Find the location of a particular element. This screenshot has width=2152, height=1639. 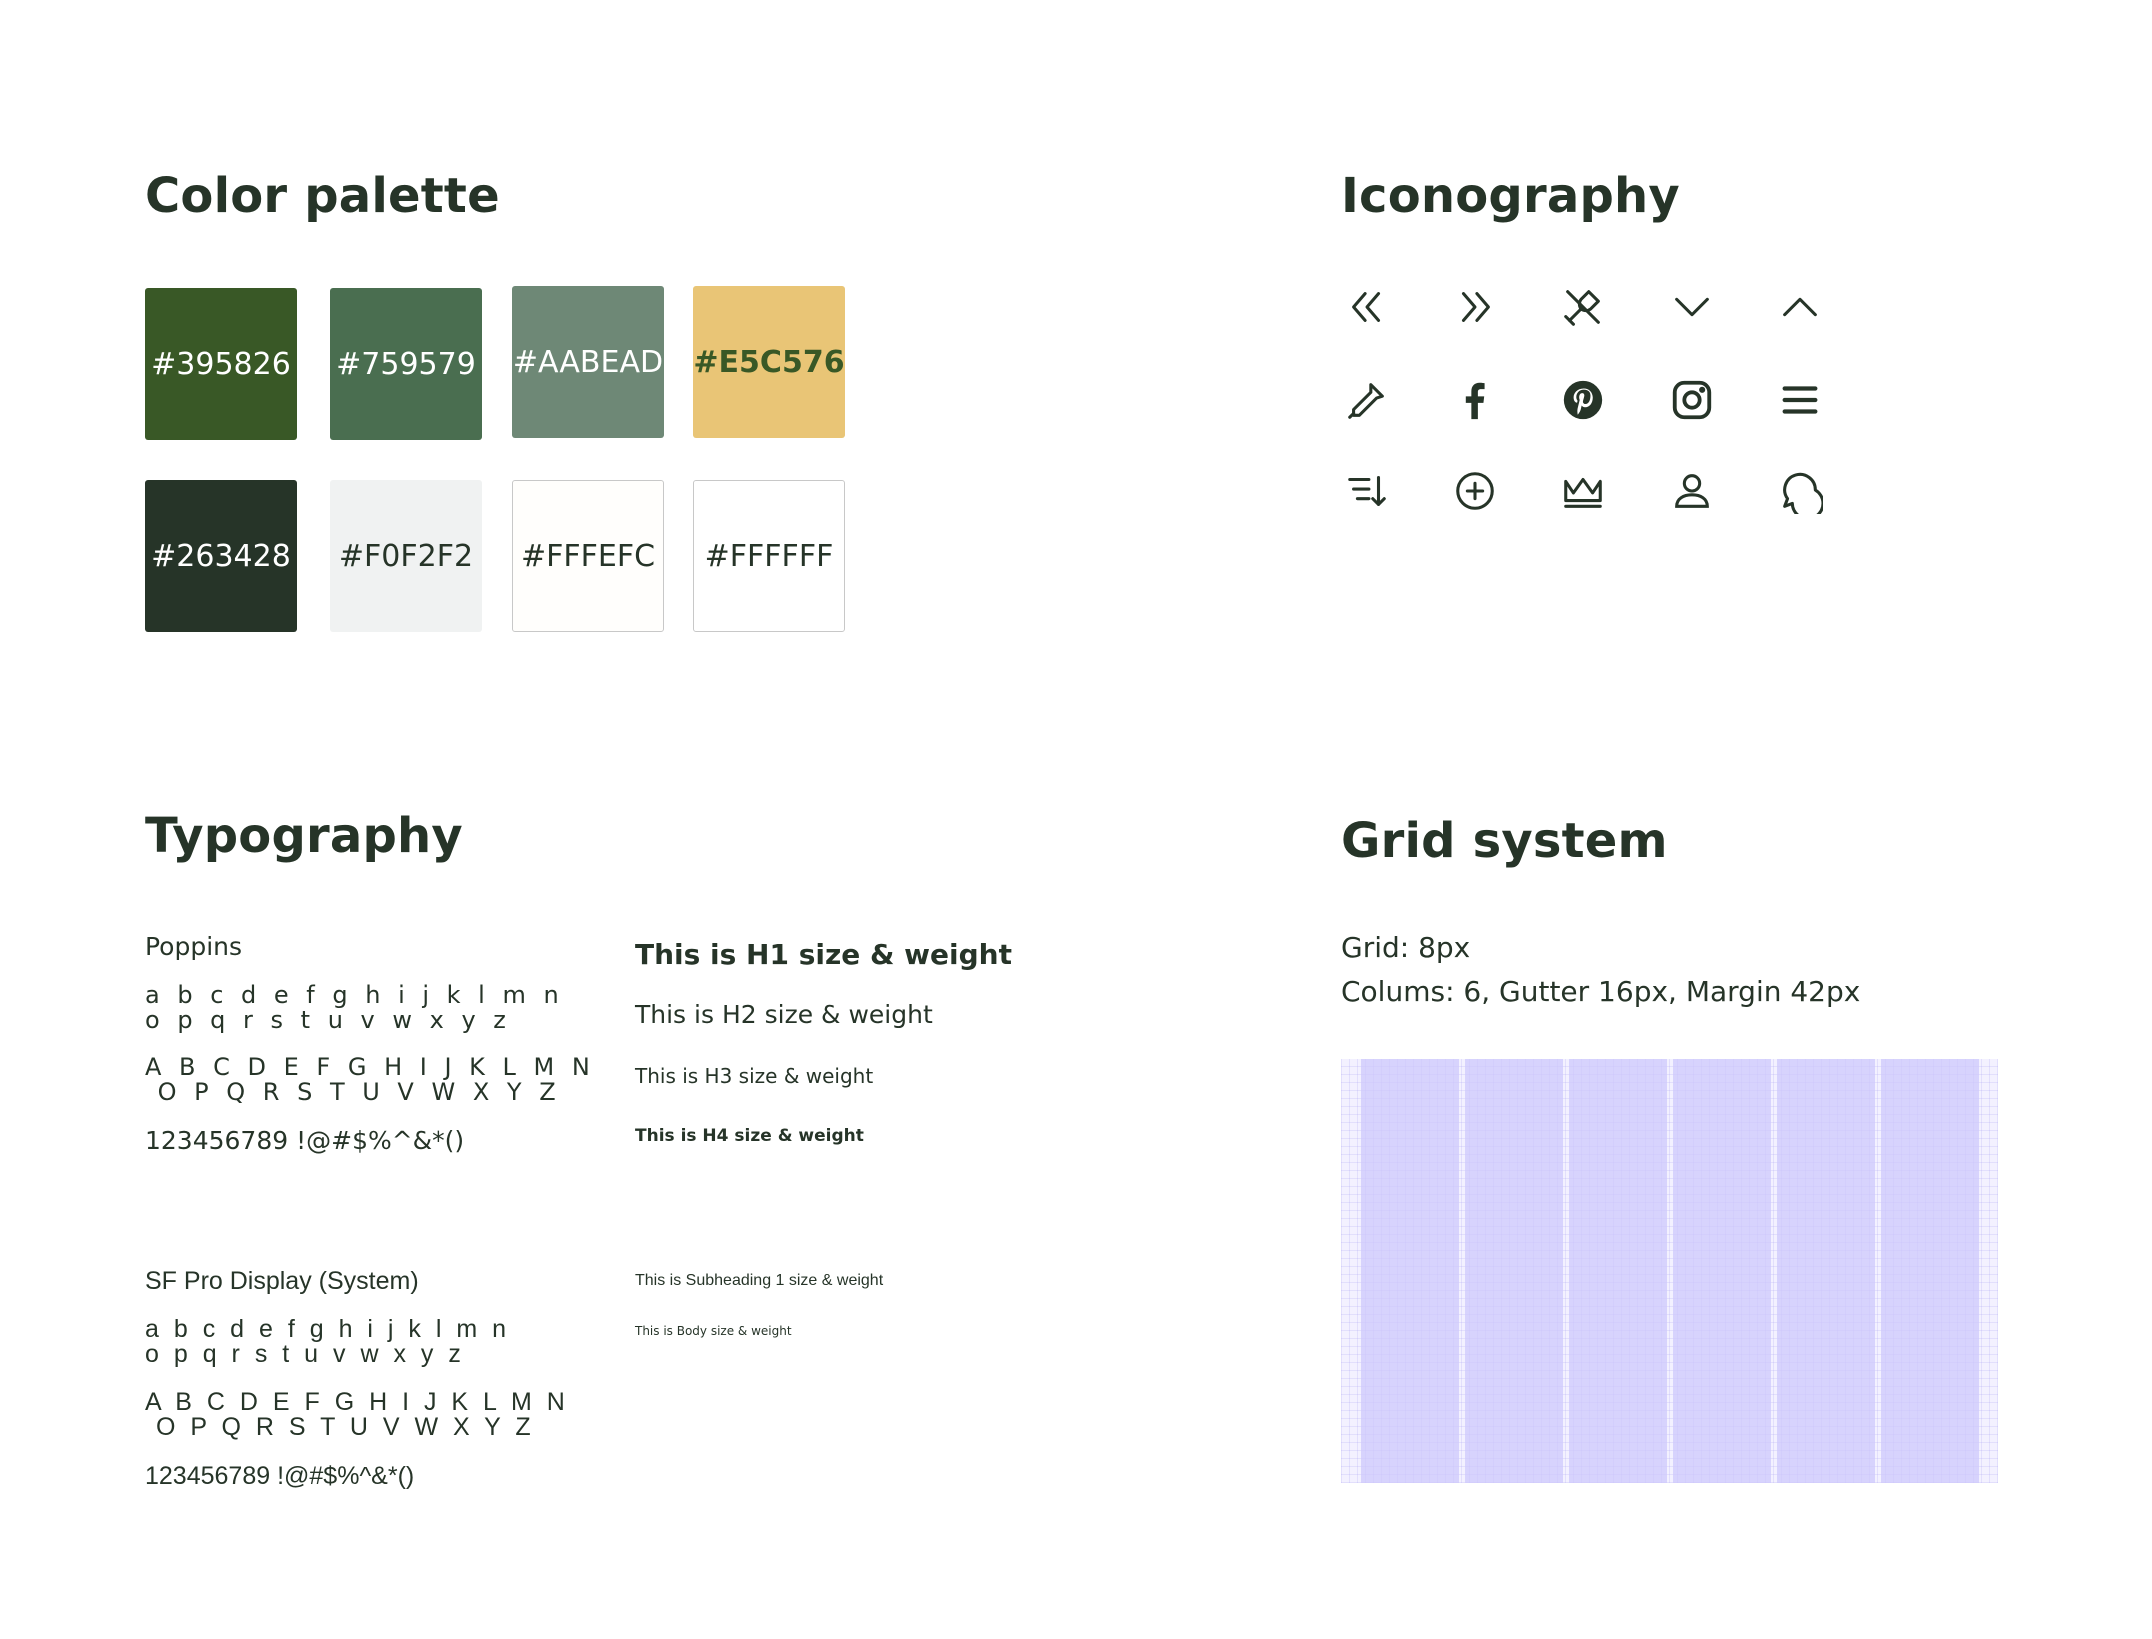

wine-off-icon is located at coordinates (1583, 307).